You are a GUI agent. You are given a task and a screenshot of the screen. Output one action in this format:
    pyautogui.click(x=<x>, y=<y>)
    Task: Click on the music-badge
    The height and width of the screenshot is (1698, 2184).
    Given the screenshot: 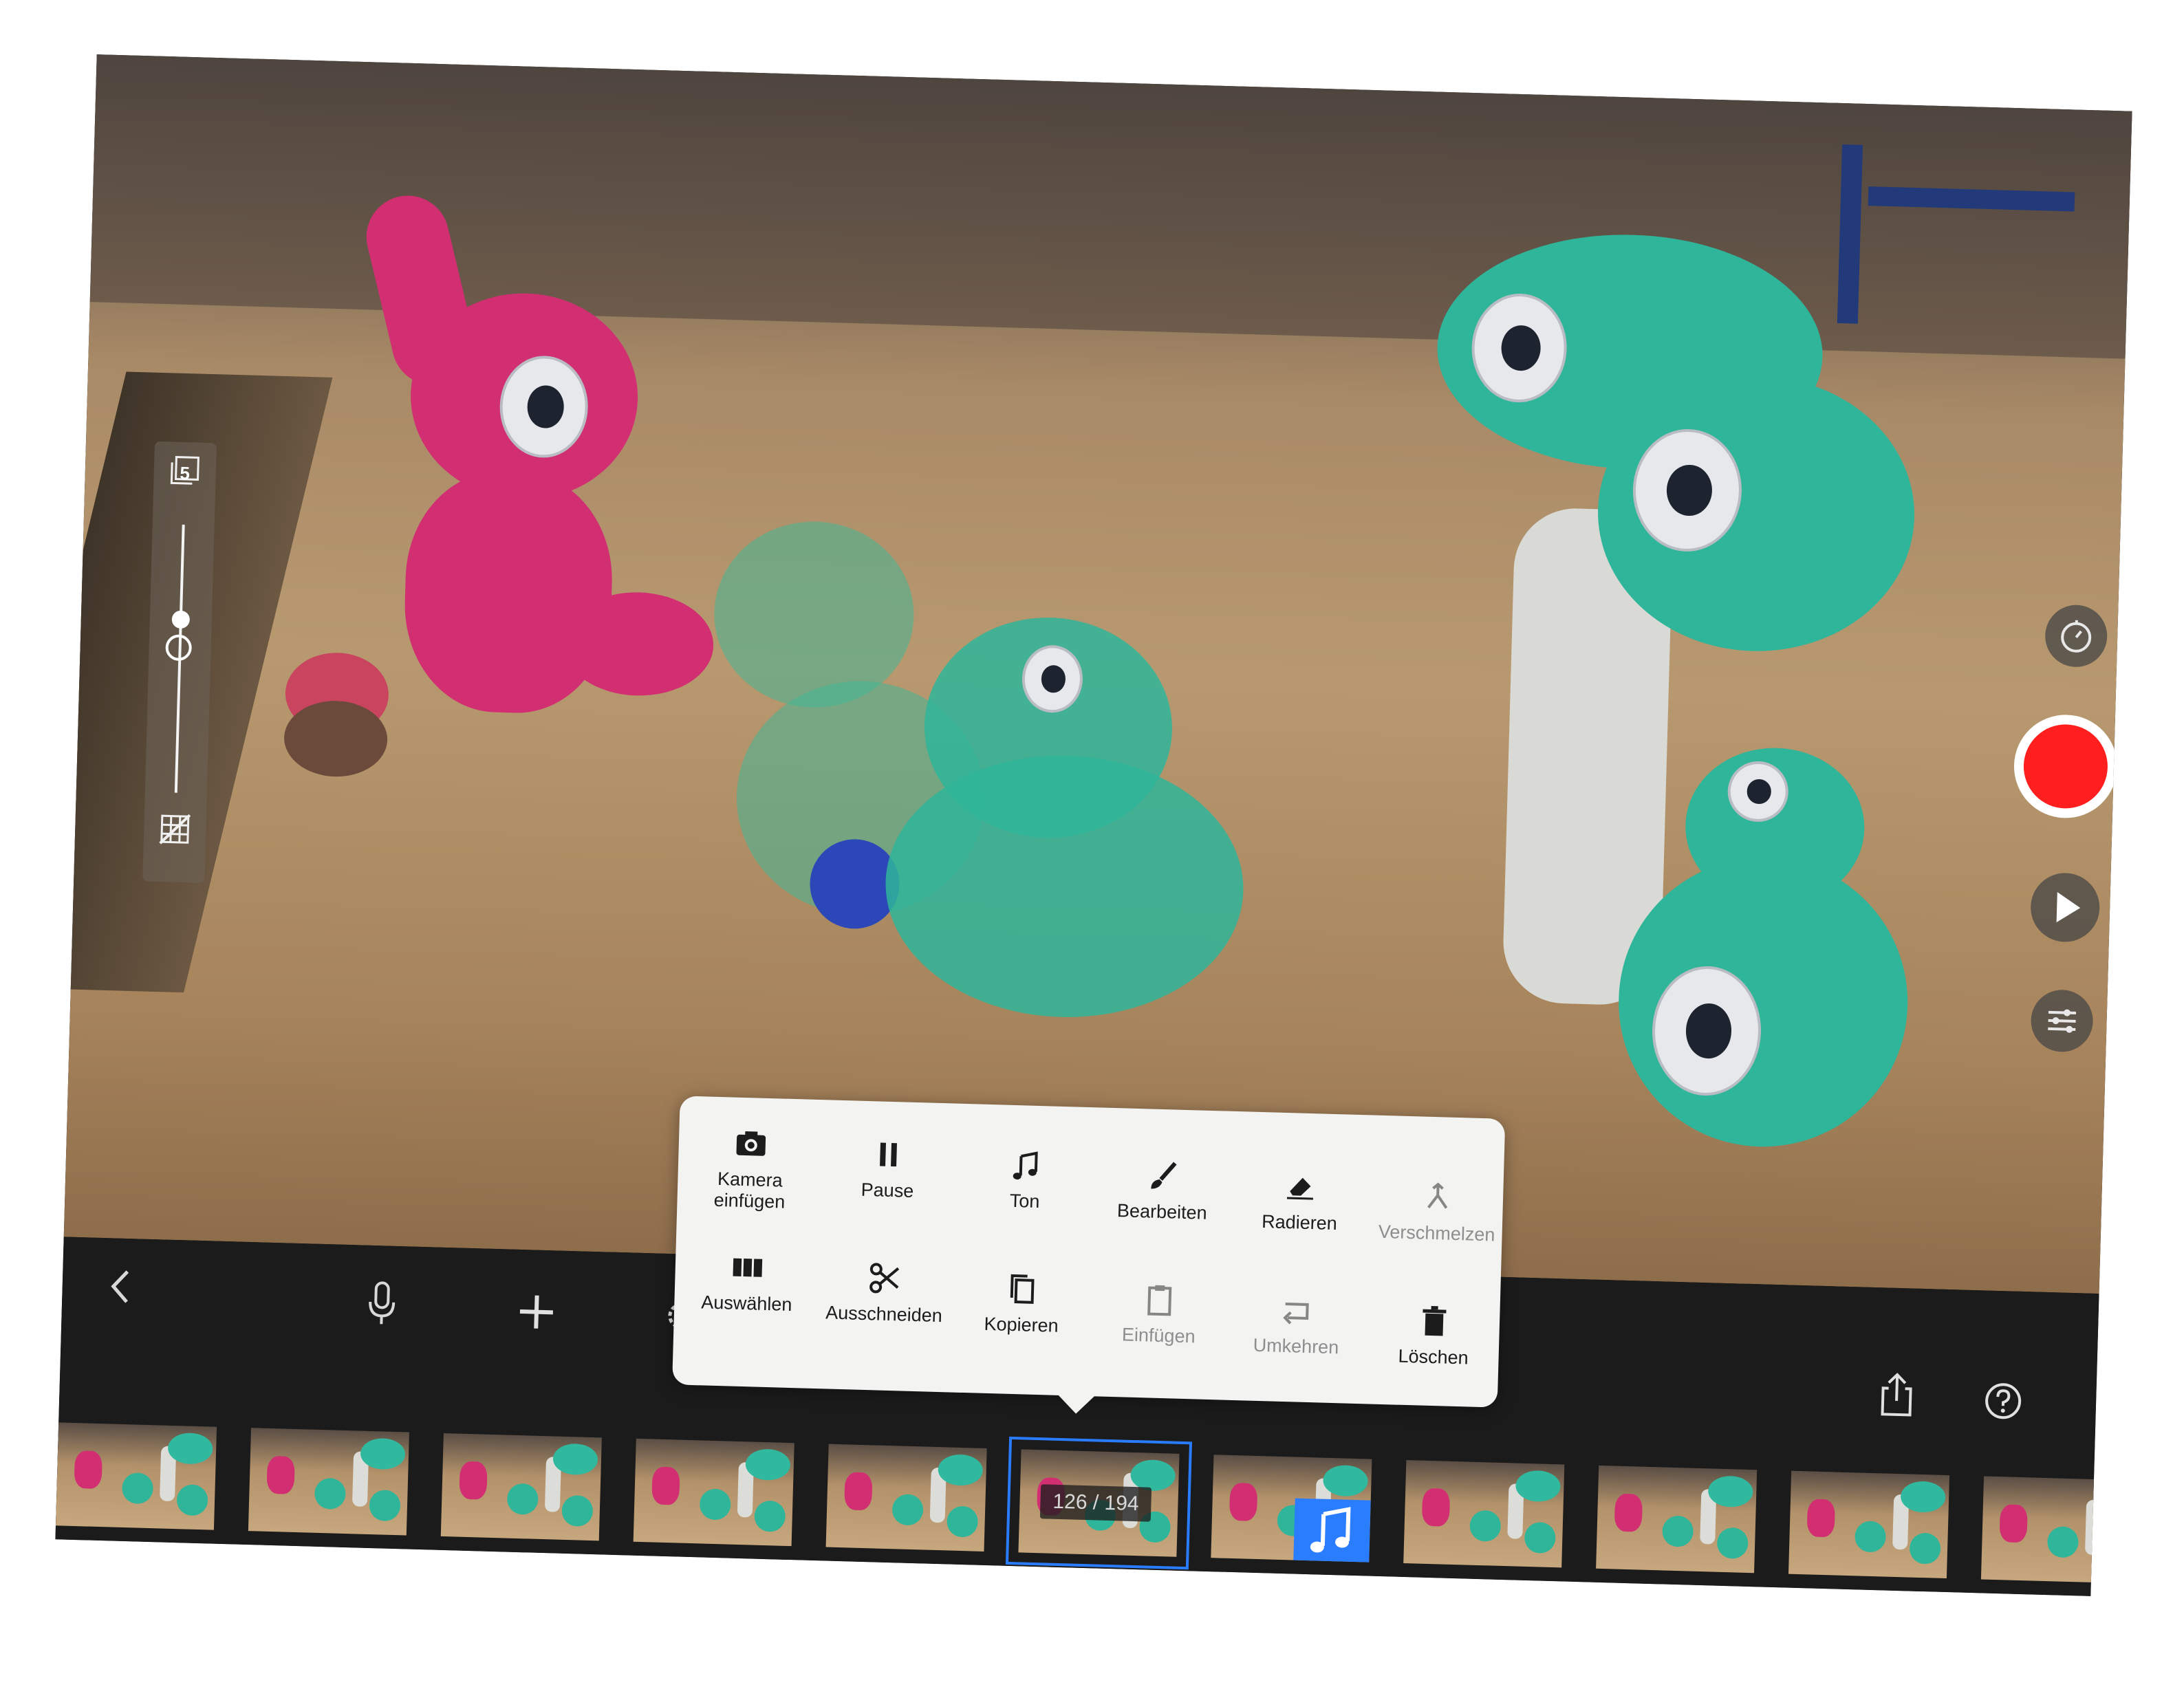 What is the action you would take?
    pyautogui.click(x=1332, y=1530)
    